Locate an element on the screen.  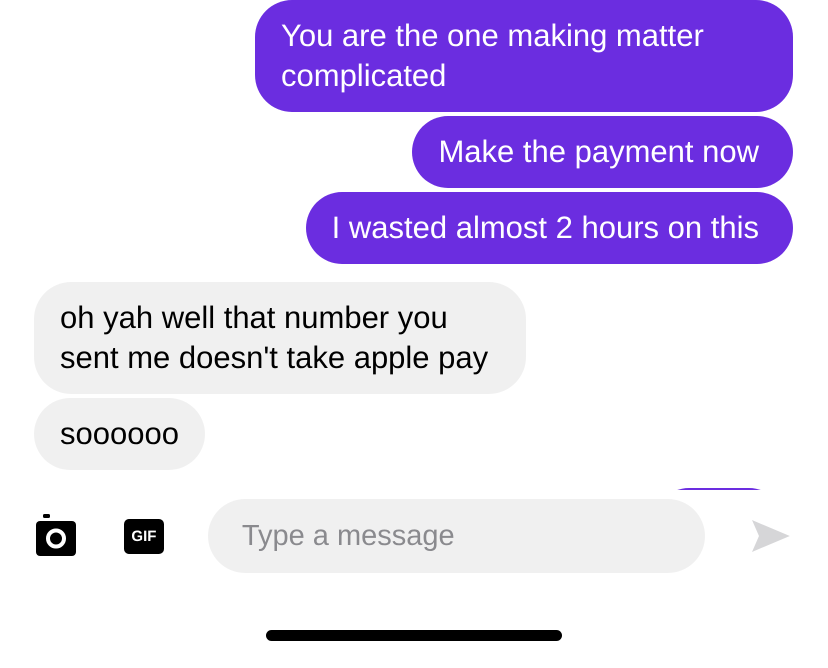
message-bubble: Make the payment now is located at coordinates (602, 152).